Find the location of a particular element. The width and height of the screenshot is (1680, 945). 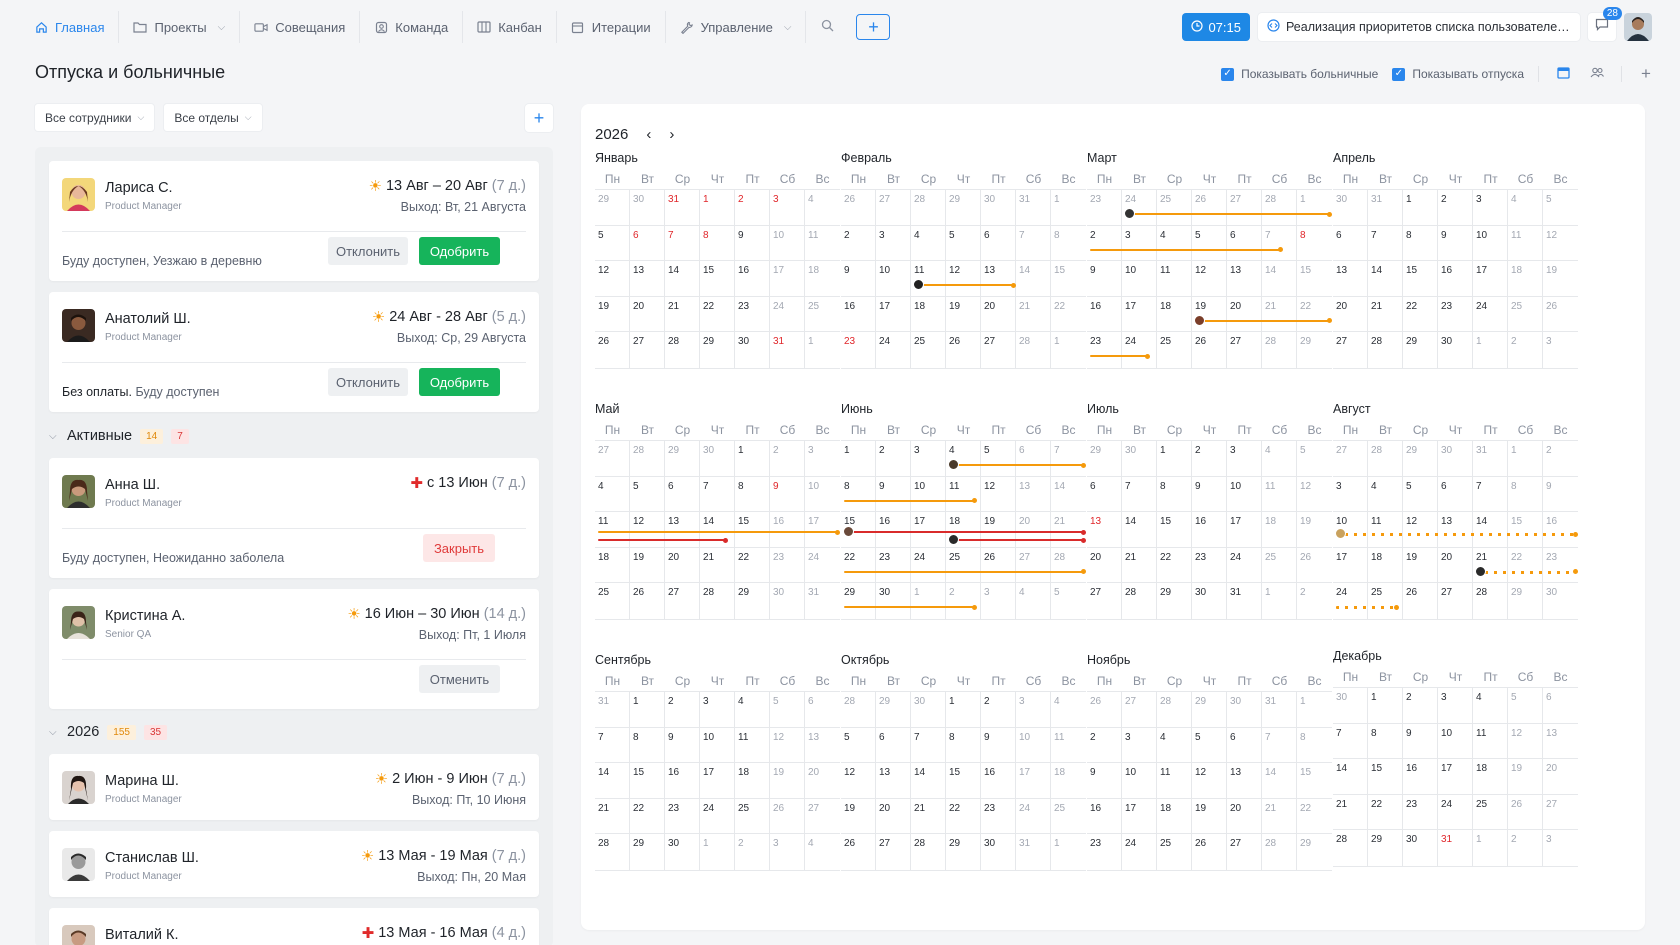

add-absence-button: + is located at coordinates (1646, 74).